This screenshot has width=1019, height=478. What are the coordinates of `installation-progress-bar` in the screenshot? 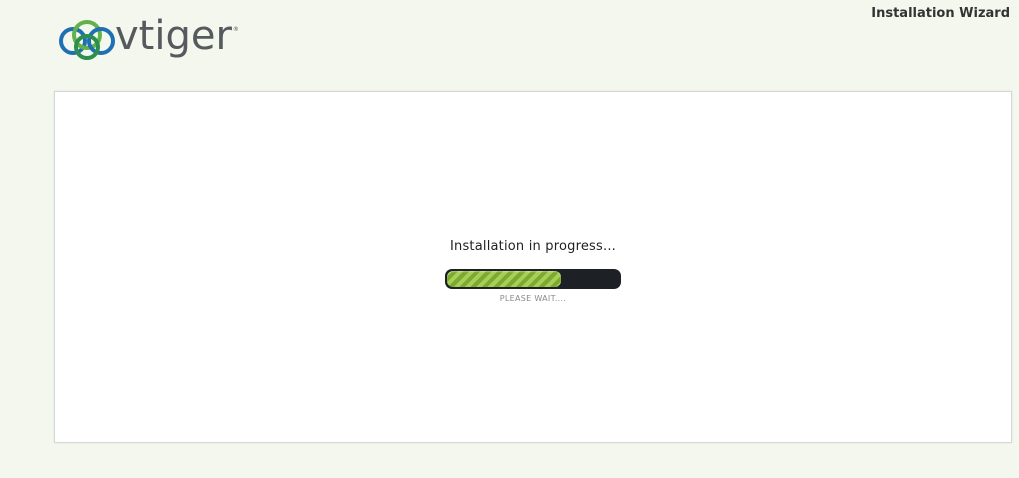 It's located at (533, 279).